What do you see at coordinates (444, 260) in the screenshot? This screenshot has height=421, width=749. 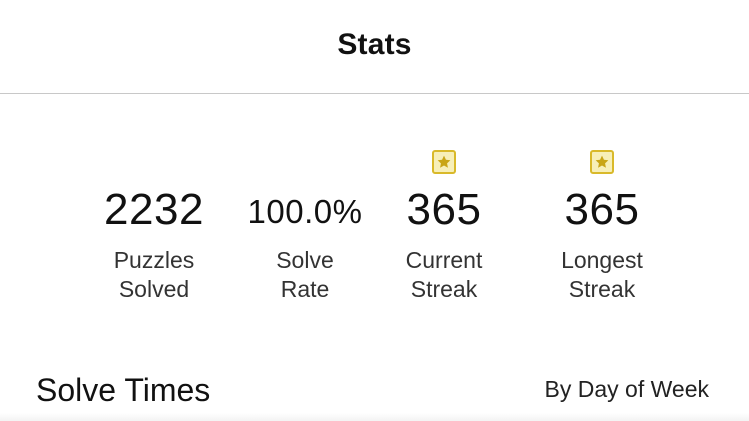 I see `stat-label-line1: Current` at bounding box center [444, 260].